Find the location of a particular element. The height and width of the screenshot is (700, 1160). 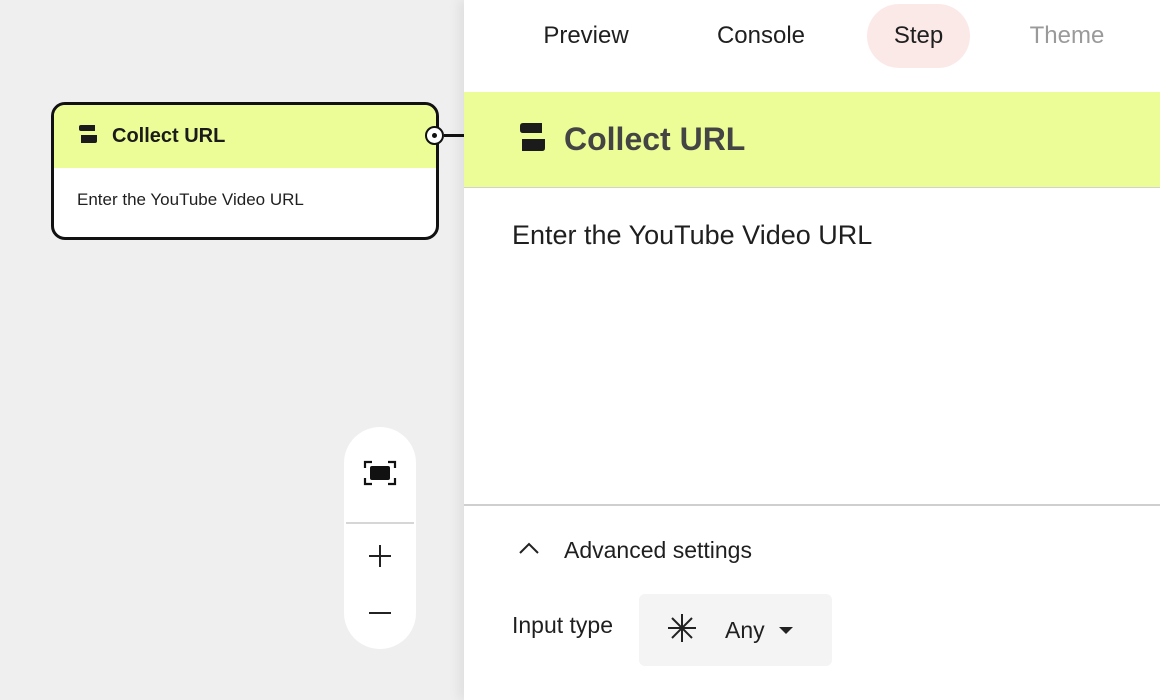

panel-tabs: Preview Console Step Theme is located at coordinates (812, 45).